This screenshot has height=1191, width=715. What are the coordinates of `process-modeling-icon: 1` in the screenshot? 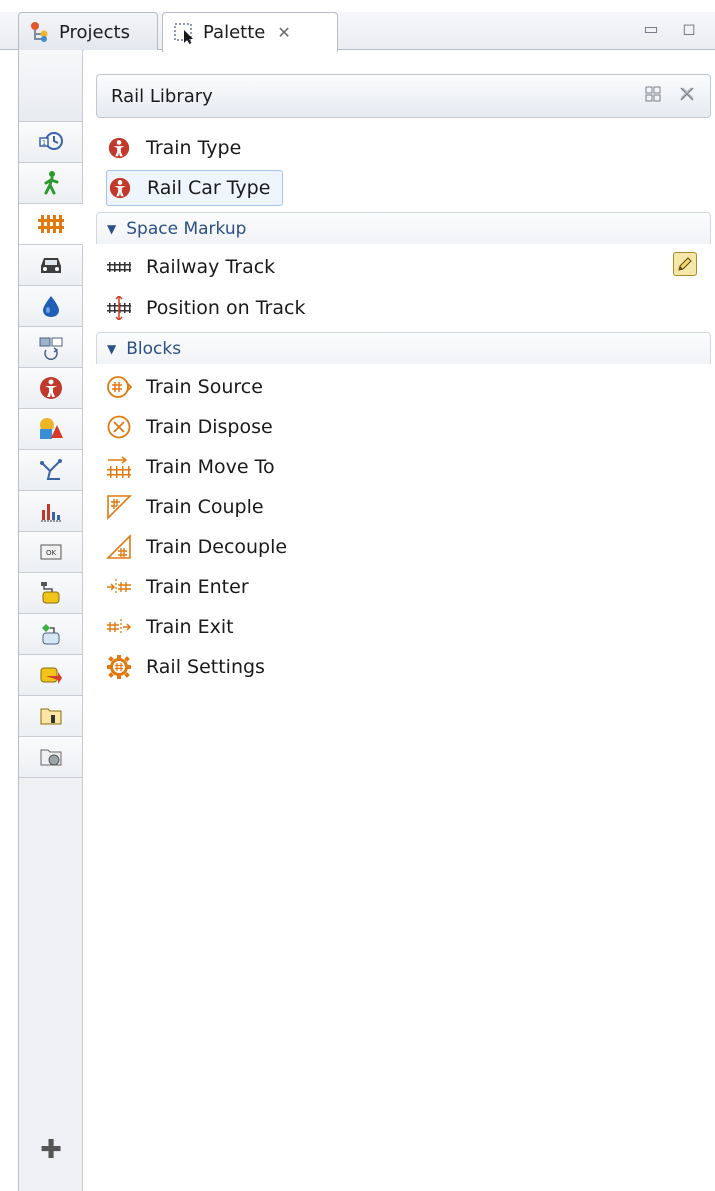 It's located at (50, 141).